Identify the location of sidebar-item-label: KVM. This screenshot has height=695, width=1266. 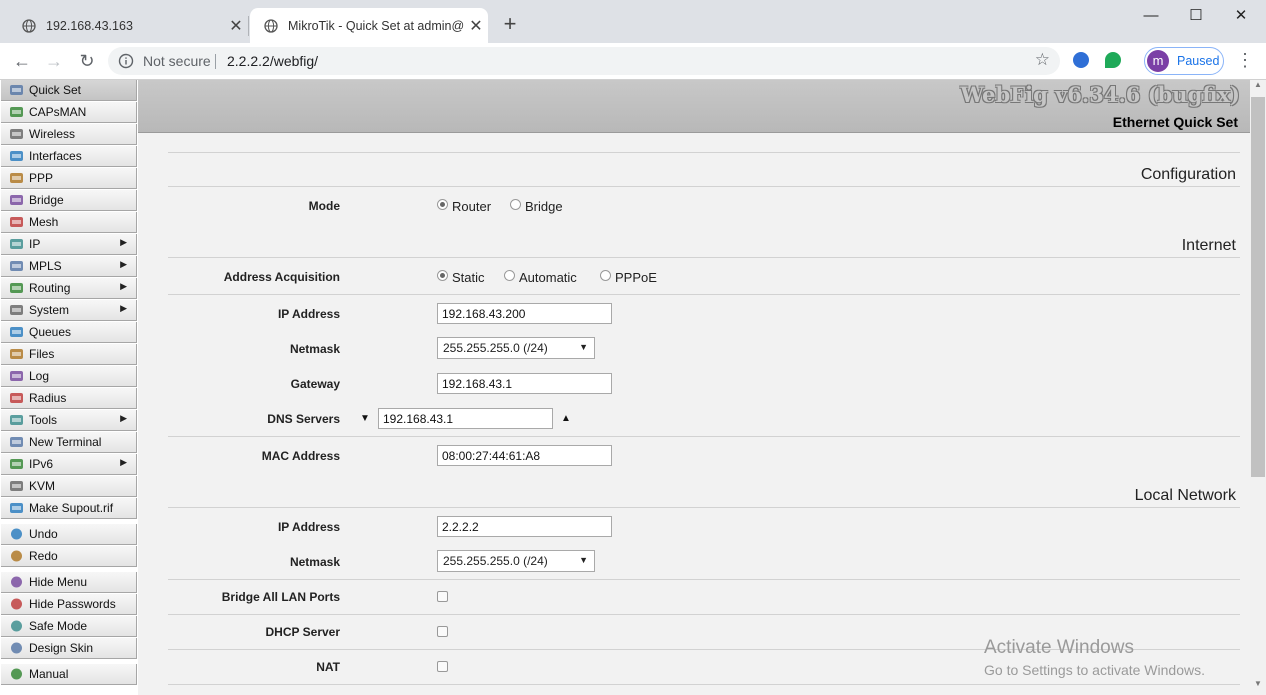
(42, 486).